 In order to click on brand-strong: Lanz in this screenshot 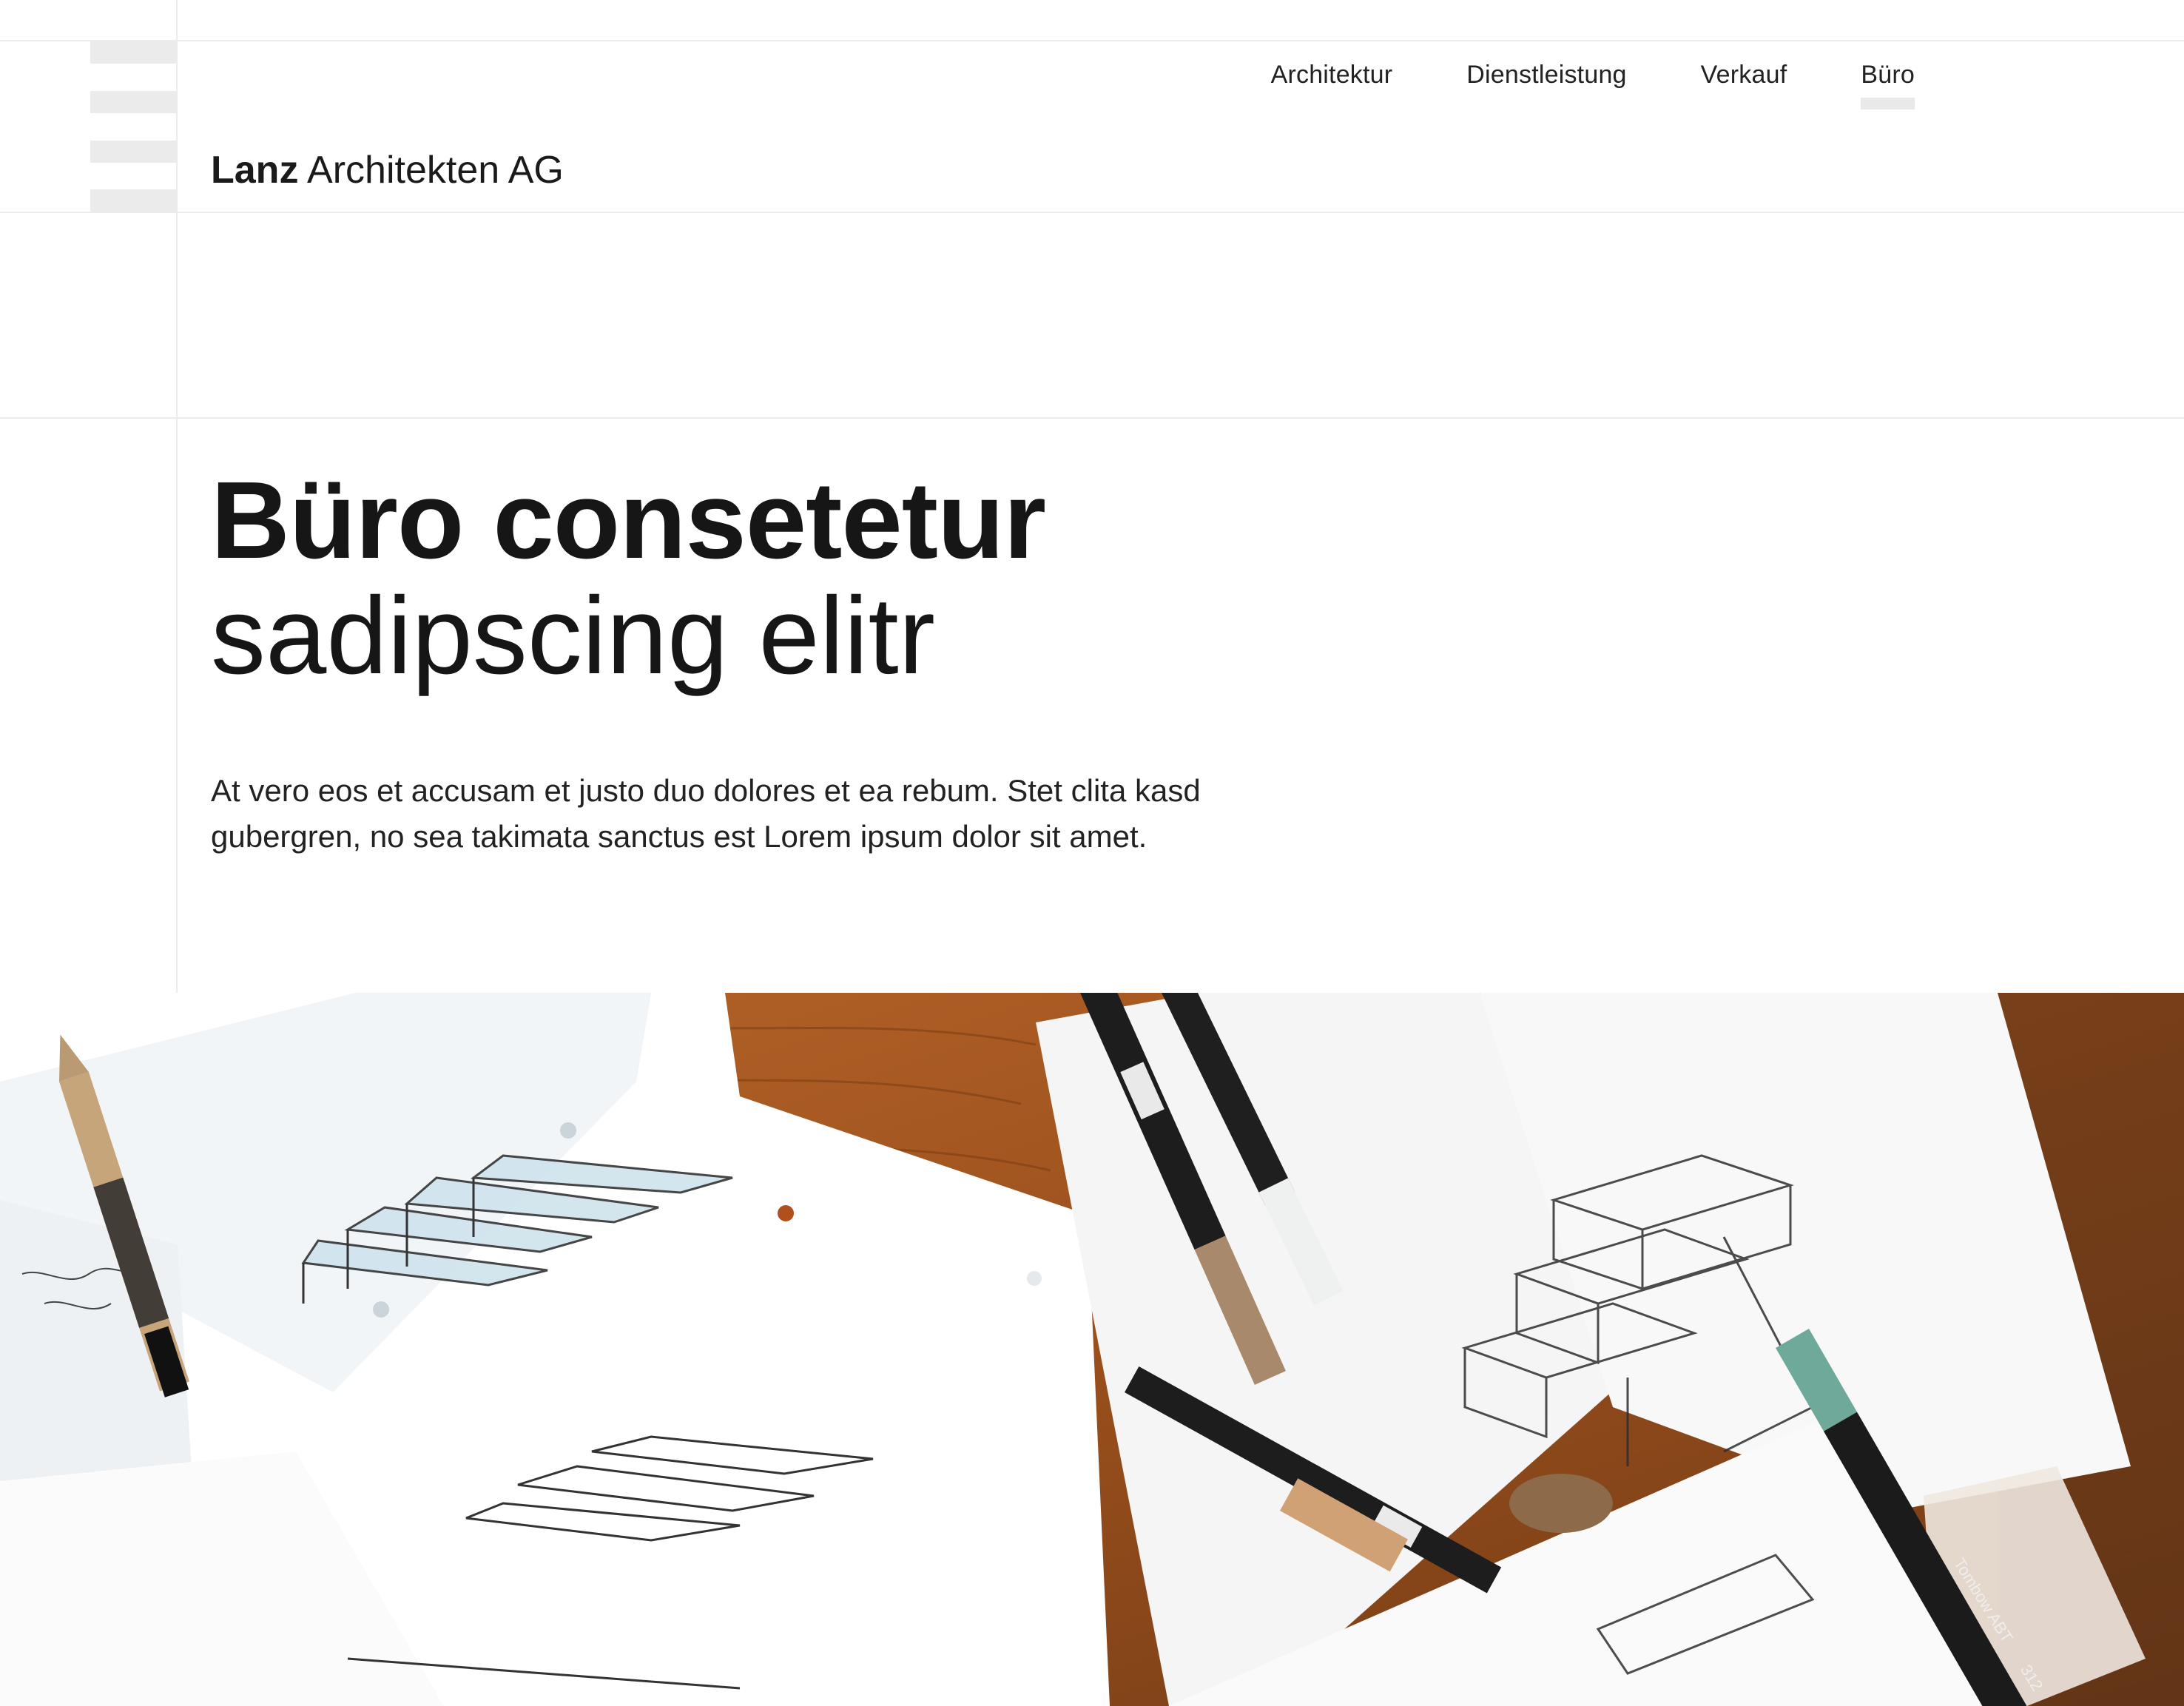, I will do `click(255, 170)`.